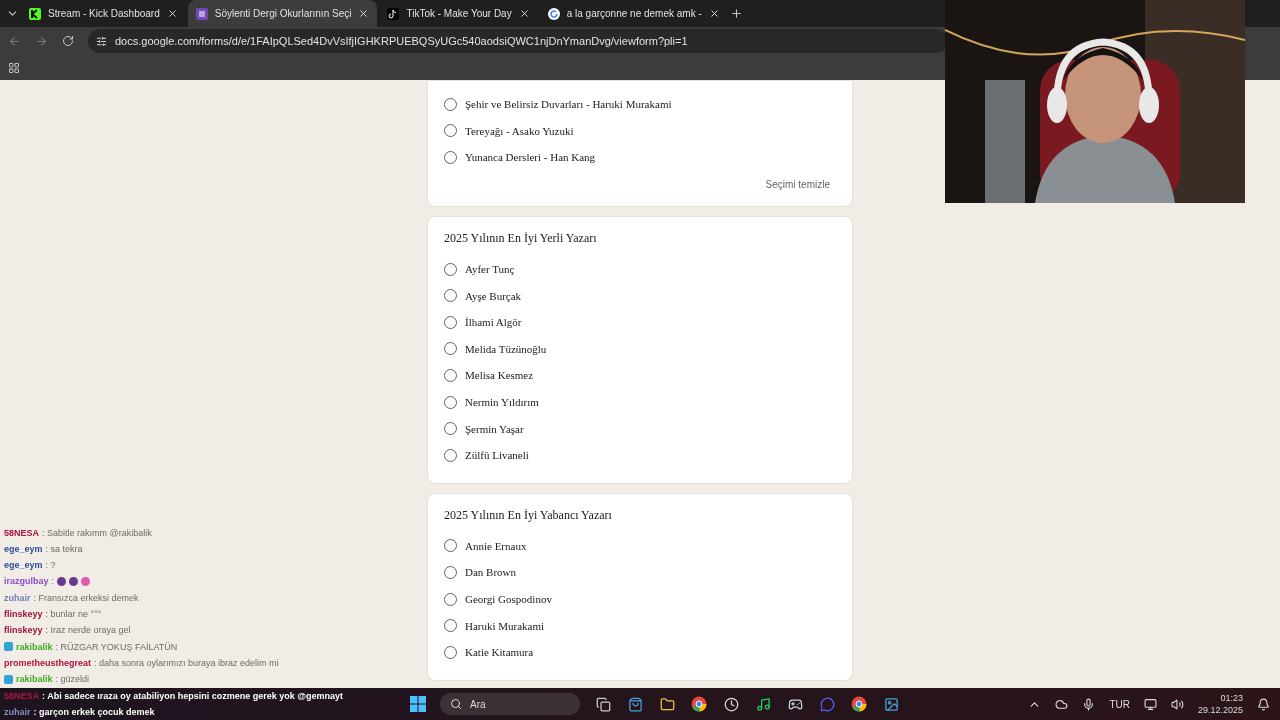 This screenshot has width=1280, height=720. What do you see at coordinates (603, 704) in the screenshot?
I see `task-view-icon` at bounding box center [603, 704].